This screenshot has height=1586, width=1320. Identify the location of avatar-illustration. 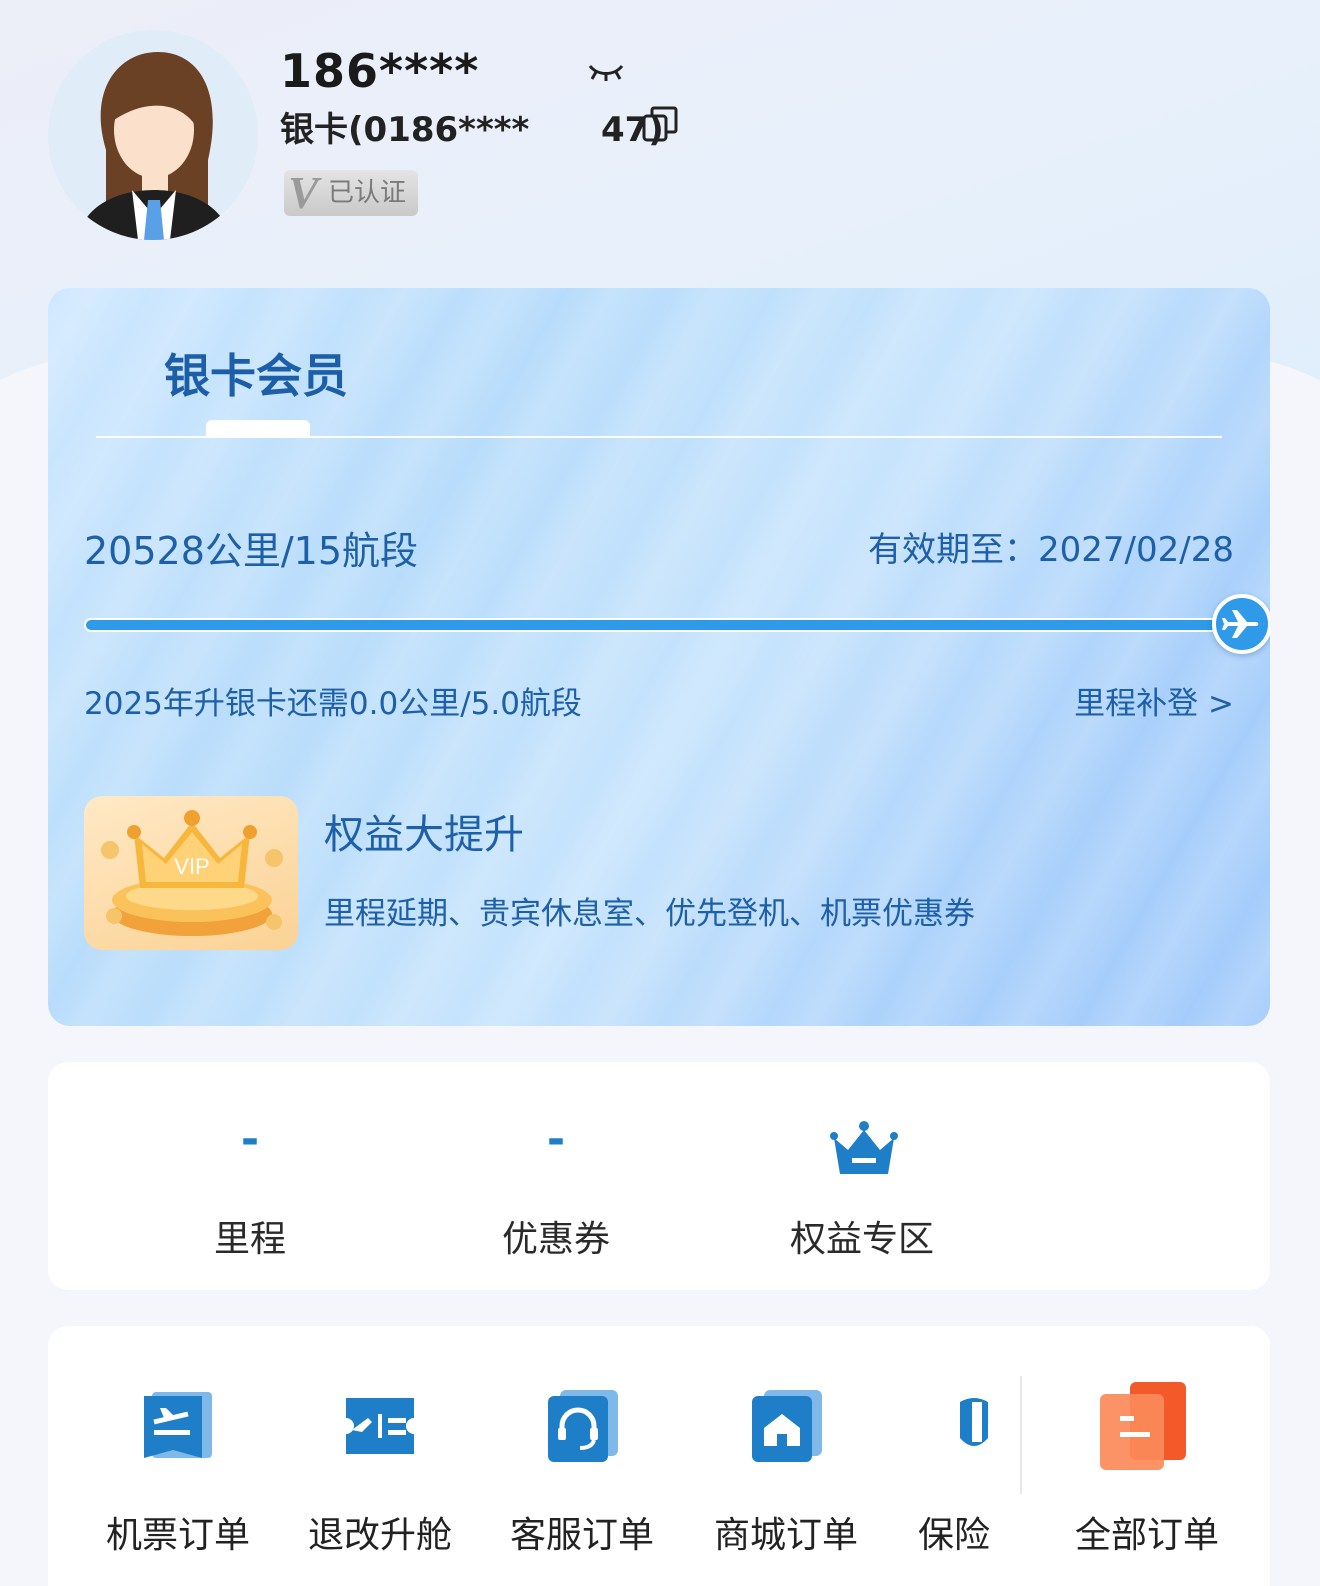
(154, 146).